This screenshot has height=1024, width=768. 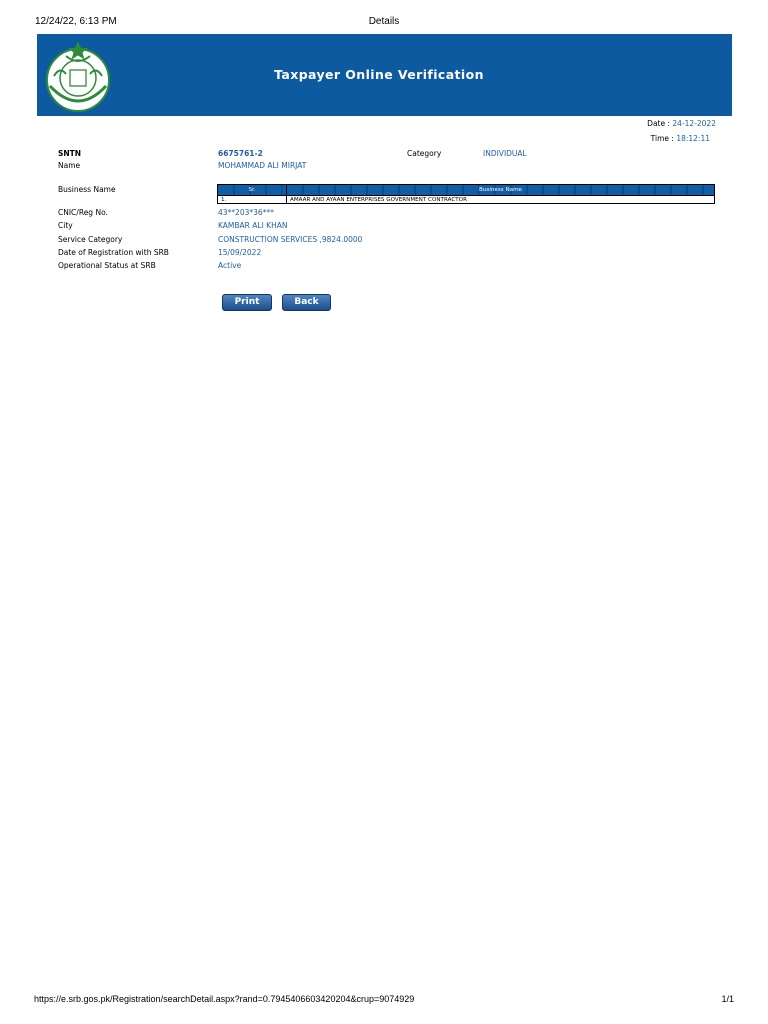 I want to click on print-page-title: Details, so click(x=384, y=21).